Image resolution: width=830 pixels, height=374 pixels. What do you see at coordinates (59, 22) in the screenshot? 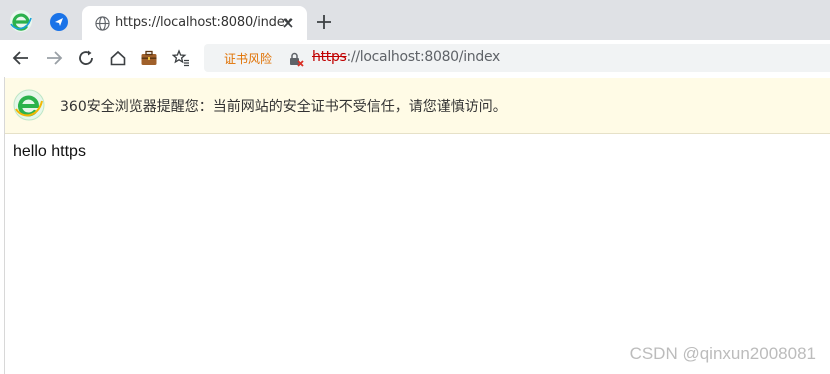
I see `send-pin-icon` at bounding box center [59, 22].